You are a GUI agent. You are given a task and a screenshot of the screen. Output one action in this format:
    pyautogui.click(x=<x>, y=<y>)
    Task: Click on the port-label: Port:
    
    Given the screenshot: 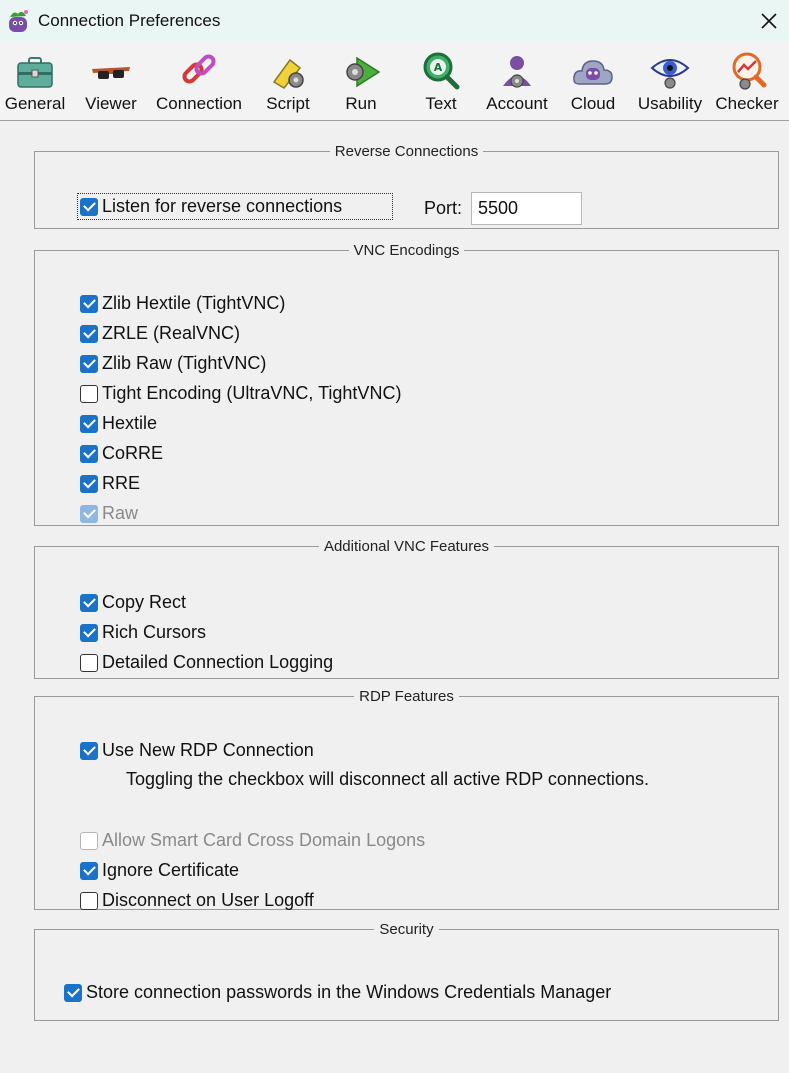 What is the action you would take?
    pyautogui.click(x=443, y=208)
    